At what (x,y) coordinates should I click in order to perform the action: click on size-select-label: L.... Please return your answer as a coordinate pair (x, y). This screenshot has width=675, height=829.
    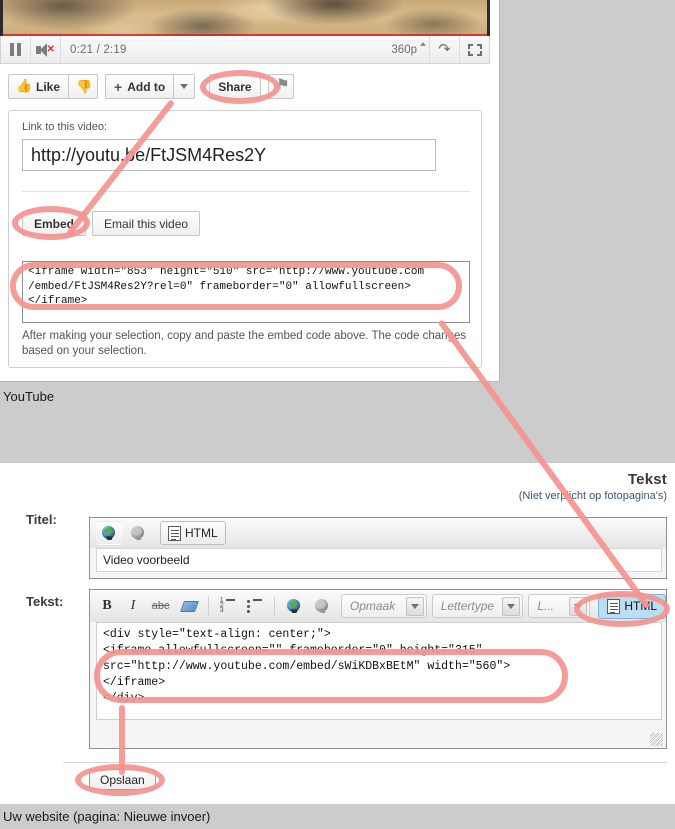
    Looking at the image, I should click on (546, 606).